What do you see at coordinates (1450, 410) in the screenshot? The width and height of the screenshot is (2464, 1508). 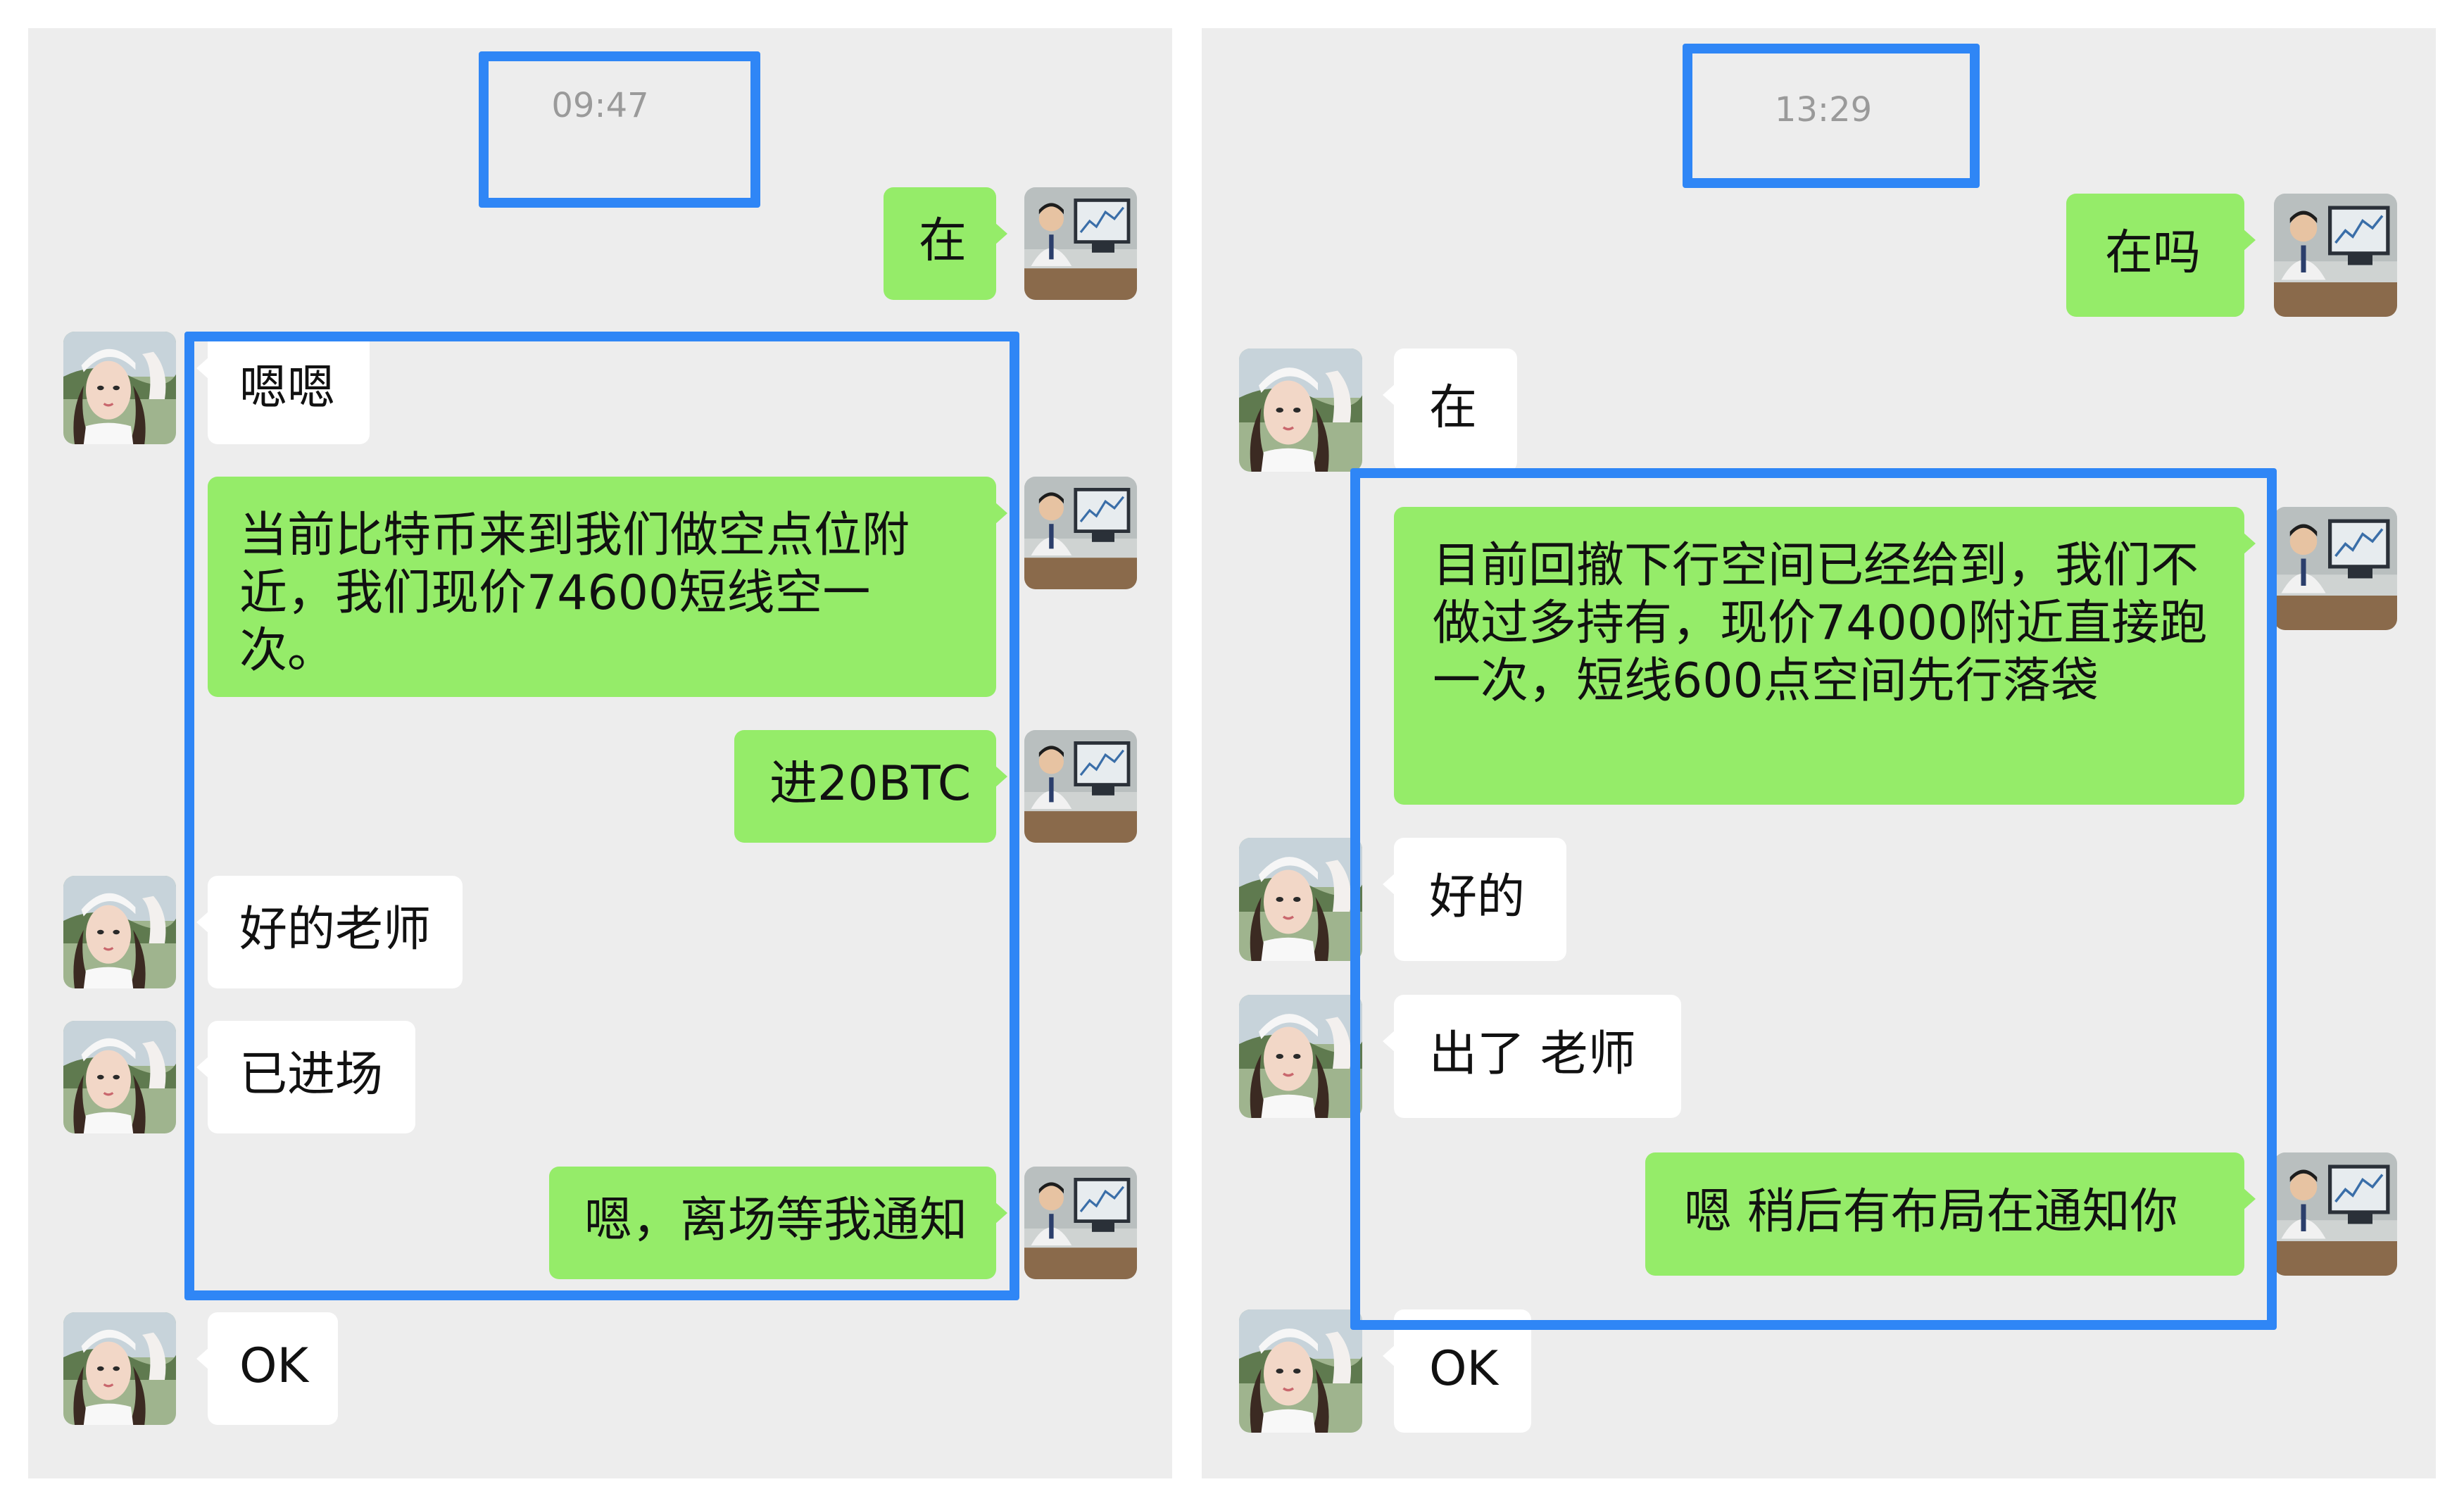 I see `message-bubble-received: 在` at bounding box center [1450, 410].